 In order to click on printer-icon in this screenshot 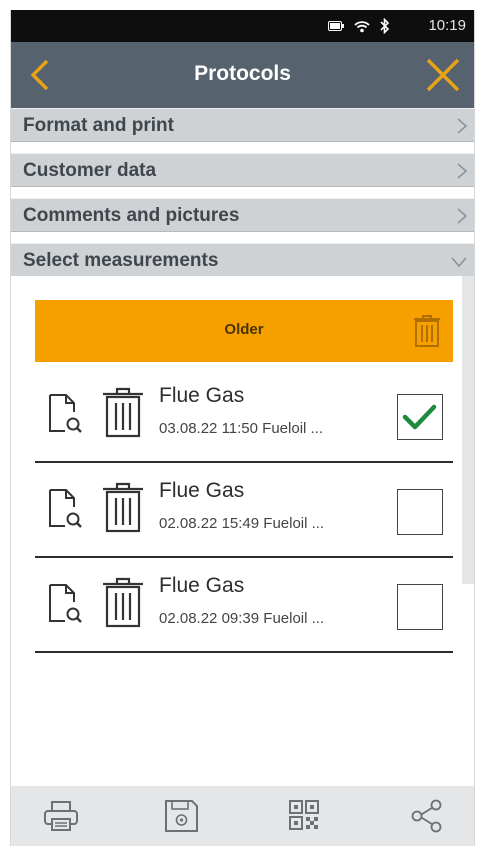, I will do `click(61, 816)`.